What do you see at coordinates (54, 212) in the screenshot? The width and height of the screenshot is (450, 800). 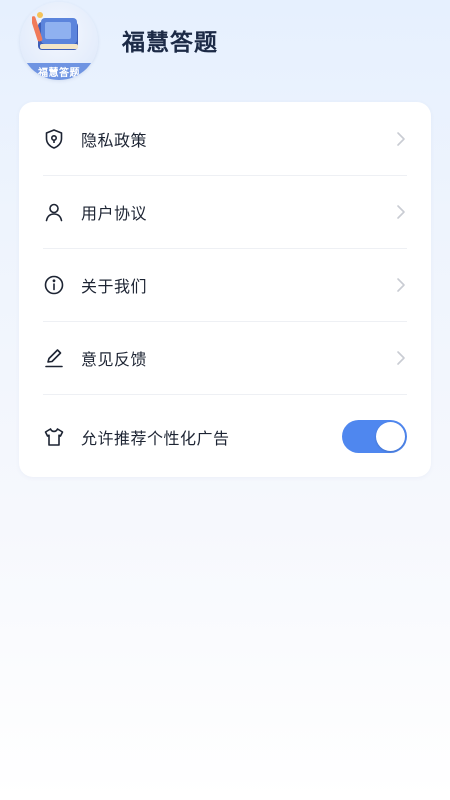 I see `user-icon` at bounding box center [54, 212].